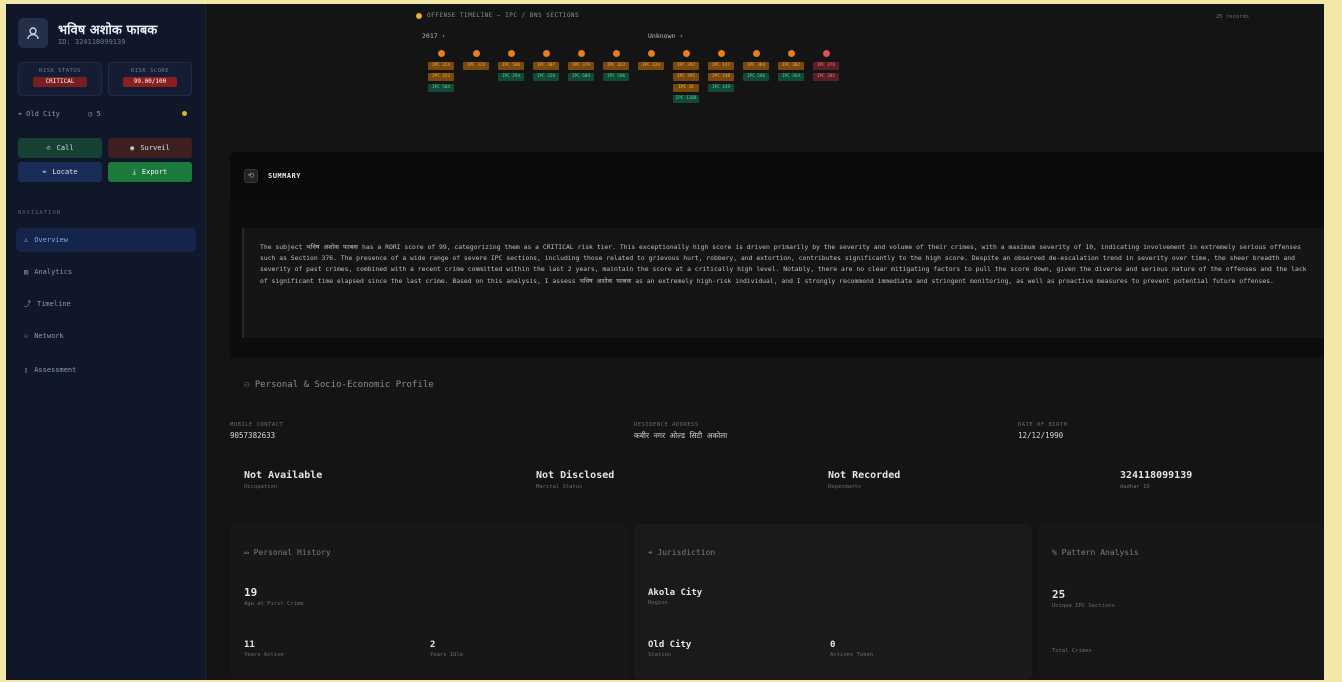 This screenshot has height=682, width=1342. I want to click on ipc-section-chip: IPC 323, so click(616, 66).